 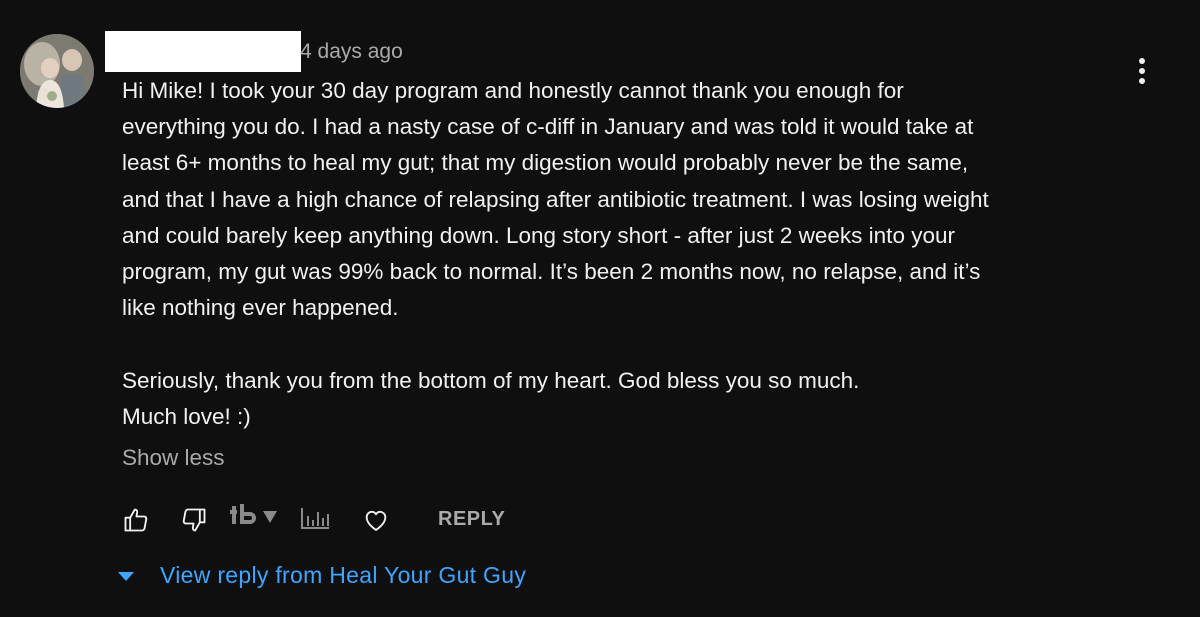 I want to click on caret-down-icon, so click(x=126, y=576).